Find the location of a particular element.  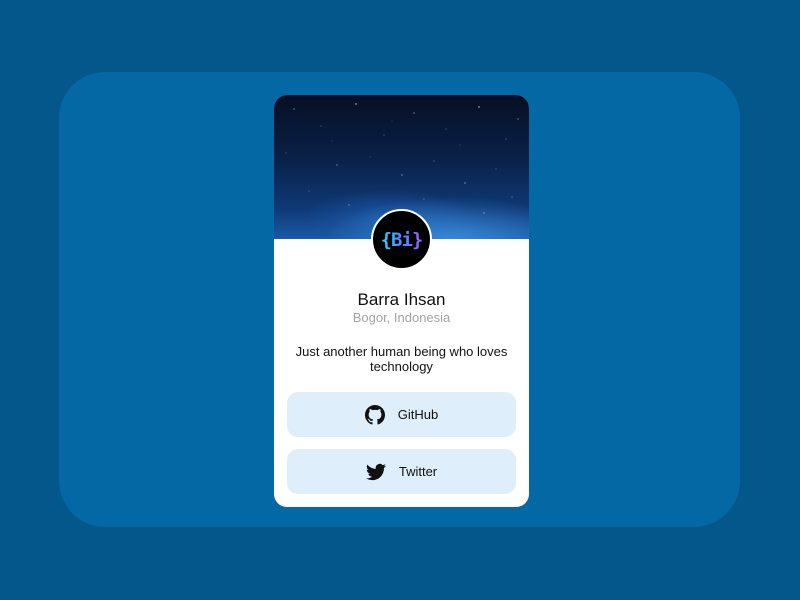

github-label: GitHub is located at coordinates (418, 414).